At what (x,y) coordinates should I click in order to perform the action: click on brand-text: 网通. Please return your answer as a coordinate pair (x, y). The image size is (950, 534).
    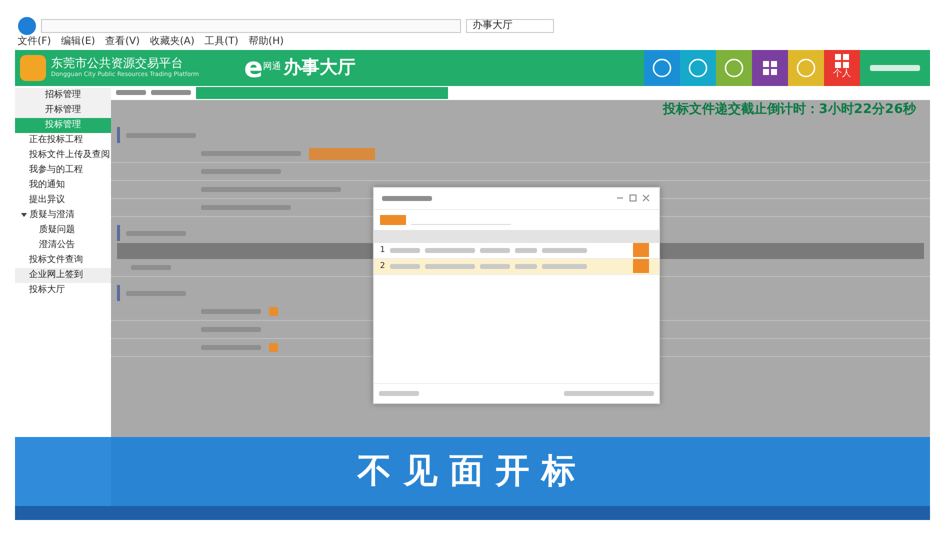
    Looking at the image, I should click on (272, 67).